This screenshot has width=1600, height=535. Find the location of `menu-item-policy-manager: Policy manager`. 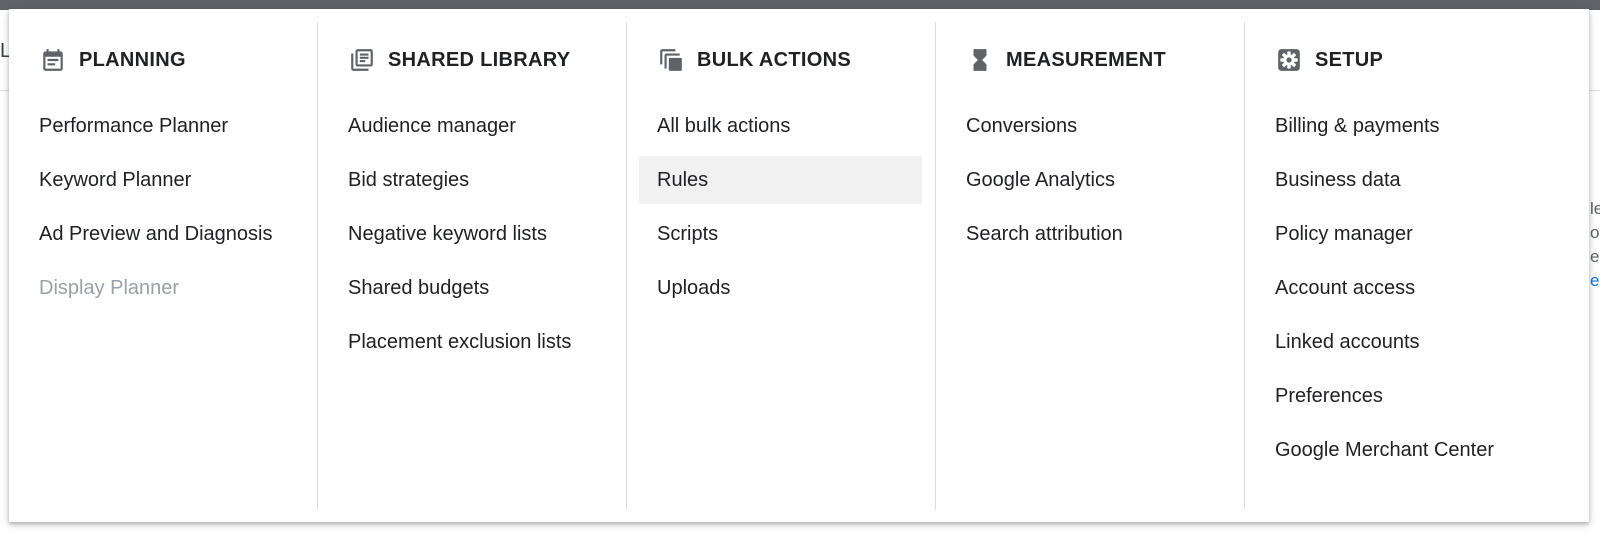

menu-item-policy-manager: Policy manager is located at coordinates (1398, 234).